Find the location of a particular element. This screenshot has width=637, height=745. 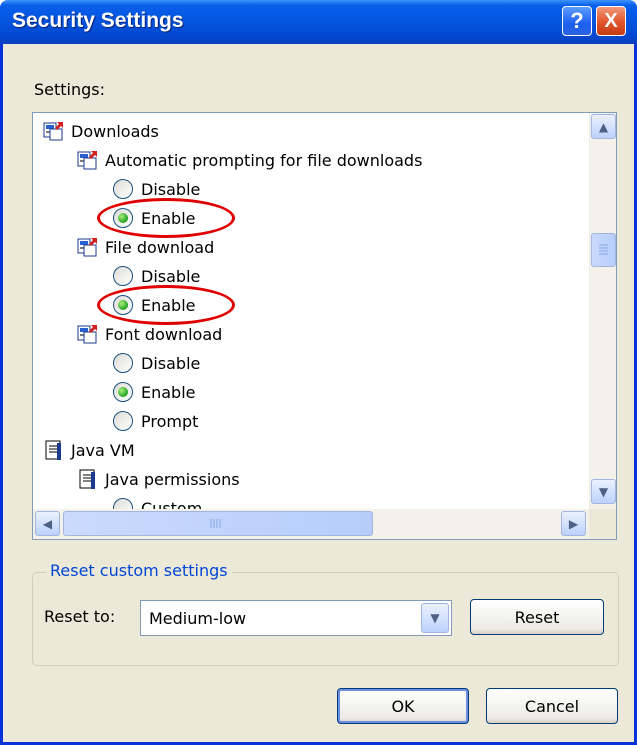

horizontal-scroll-thumb is located at coordinates (218, 523).